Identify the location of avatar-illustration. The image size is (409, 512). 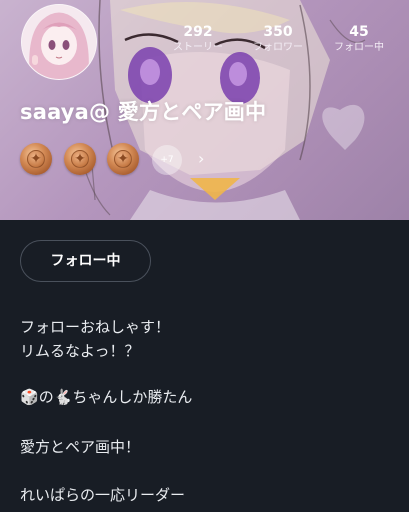
(59, 42).